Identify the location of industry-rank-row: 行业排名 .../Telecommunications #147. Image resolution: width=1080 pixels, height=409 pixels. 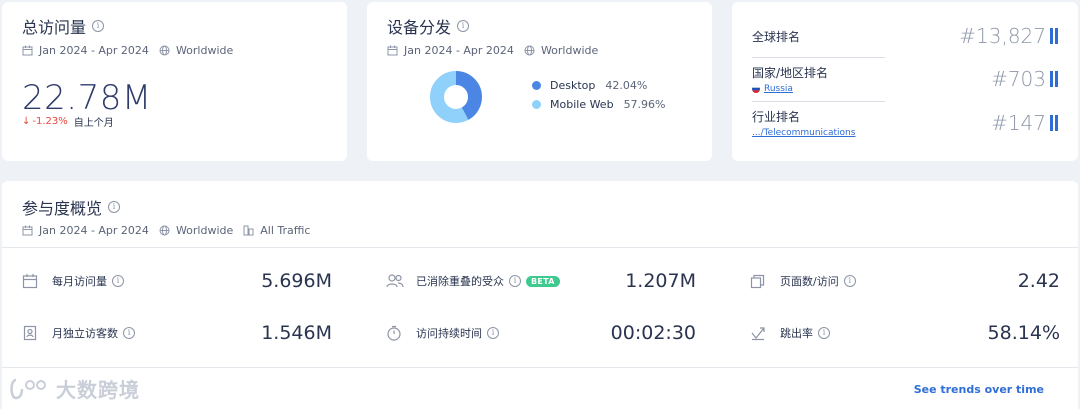
(905, 123).